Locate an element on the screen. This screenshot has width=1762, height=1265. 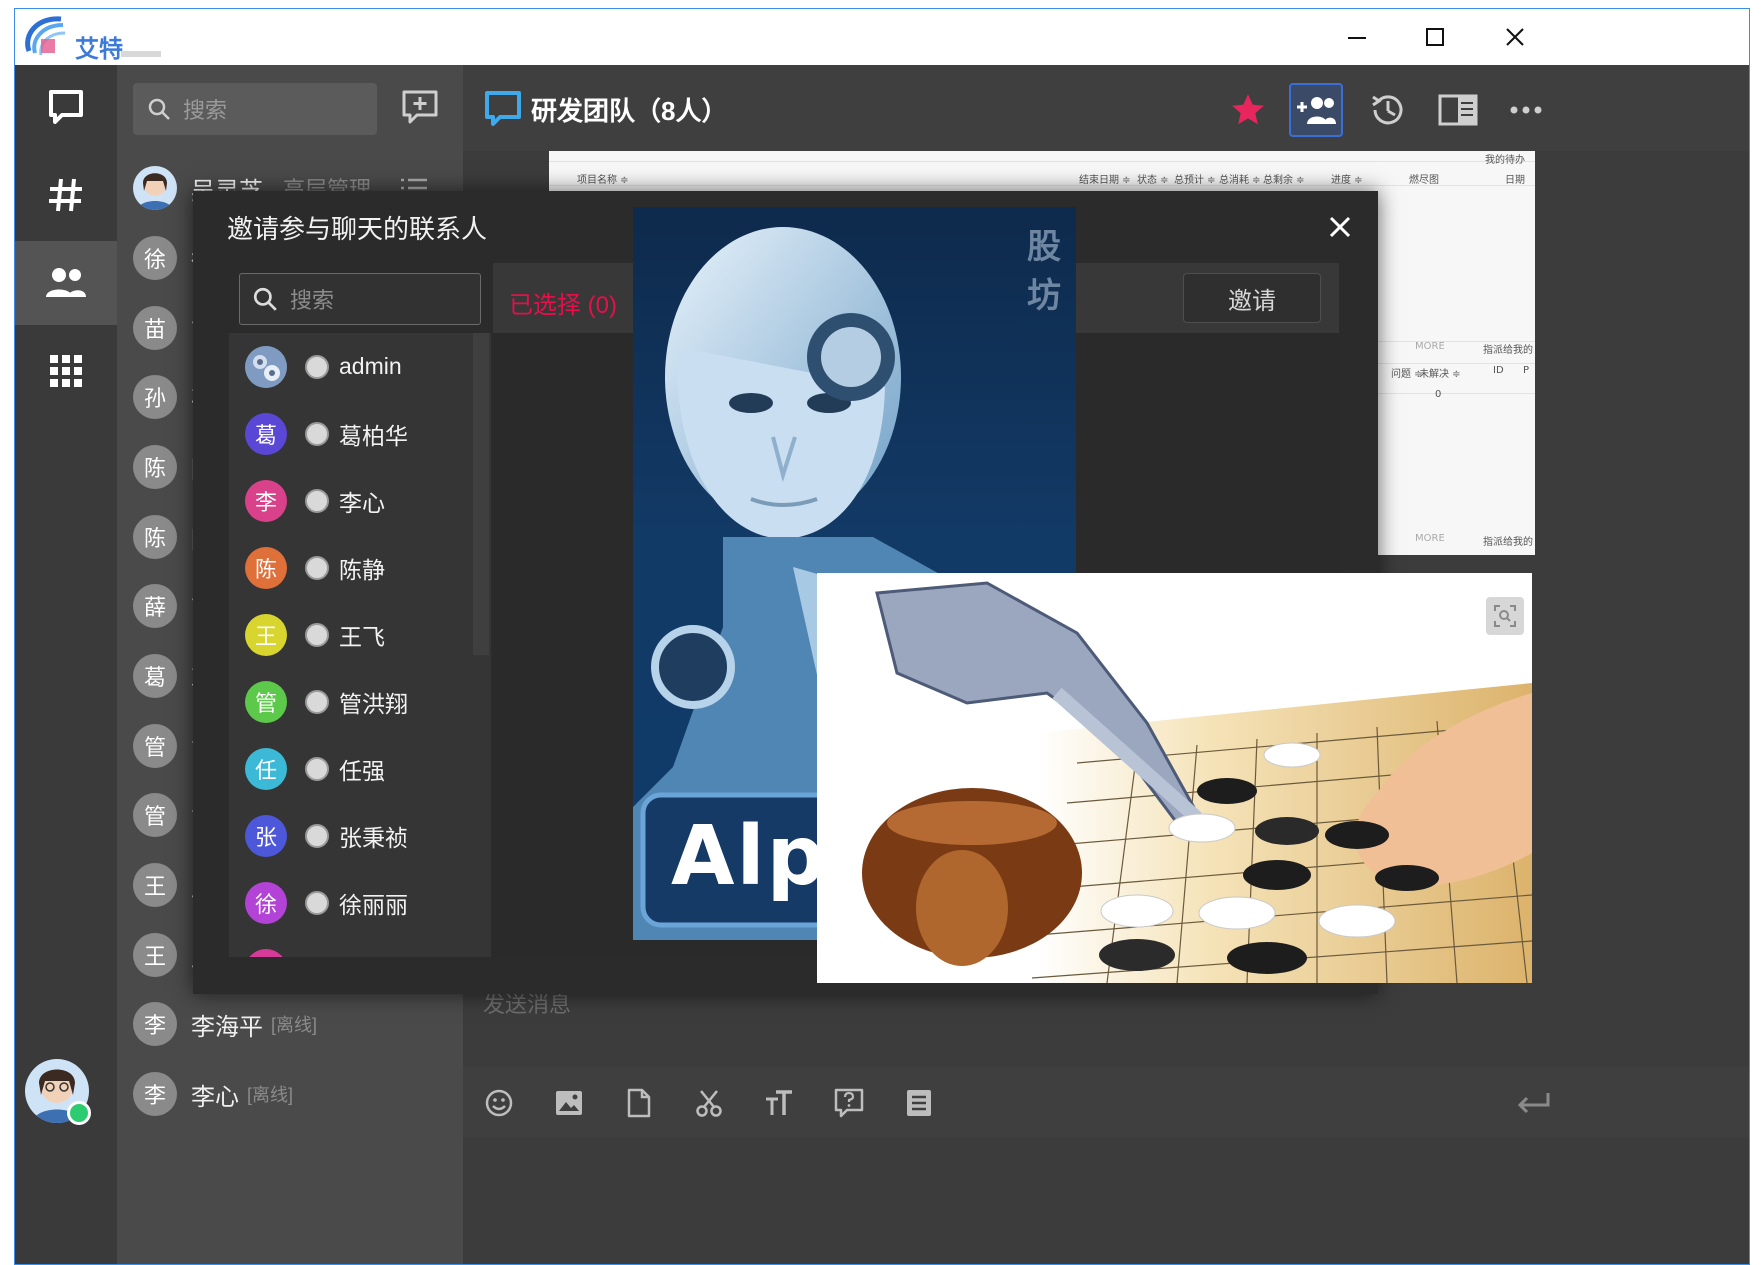
contact-name: 李海平 is located at coordinates (227, 1027).